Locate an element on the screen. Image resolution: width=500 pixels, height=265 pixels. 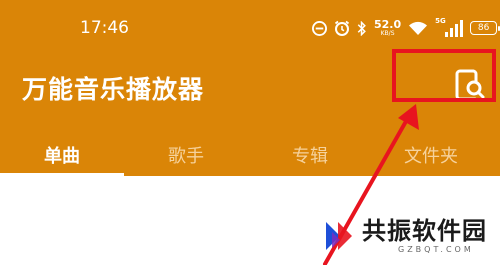
highlight-box is located at coordinates (444, 75).